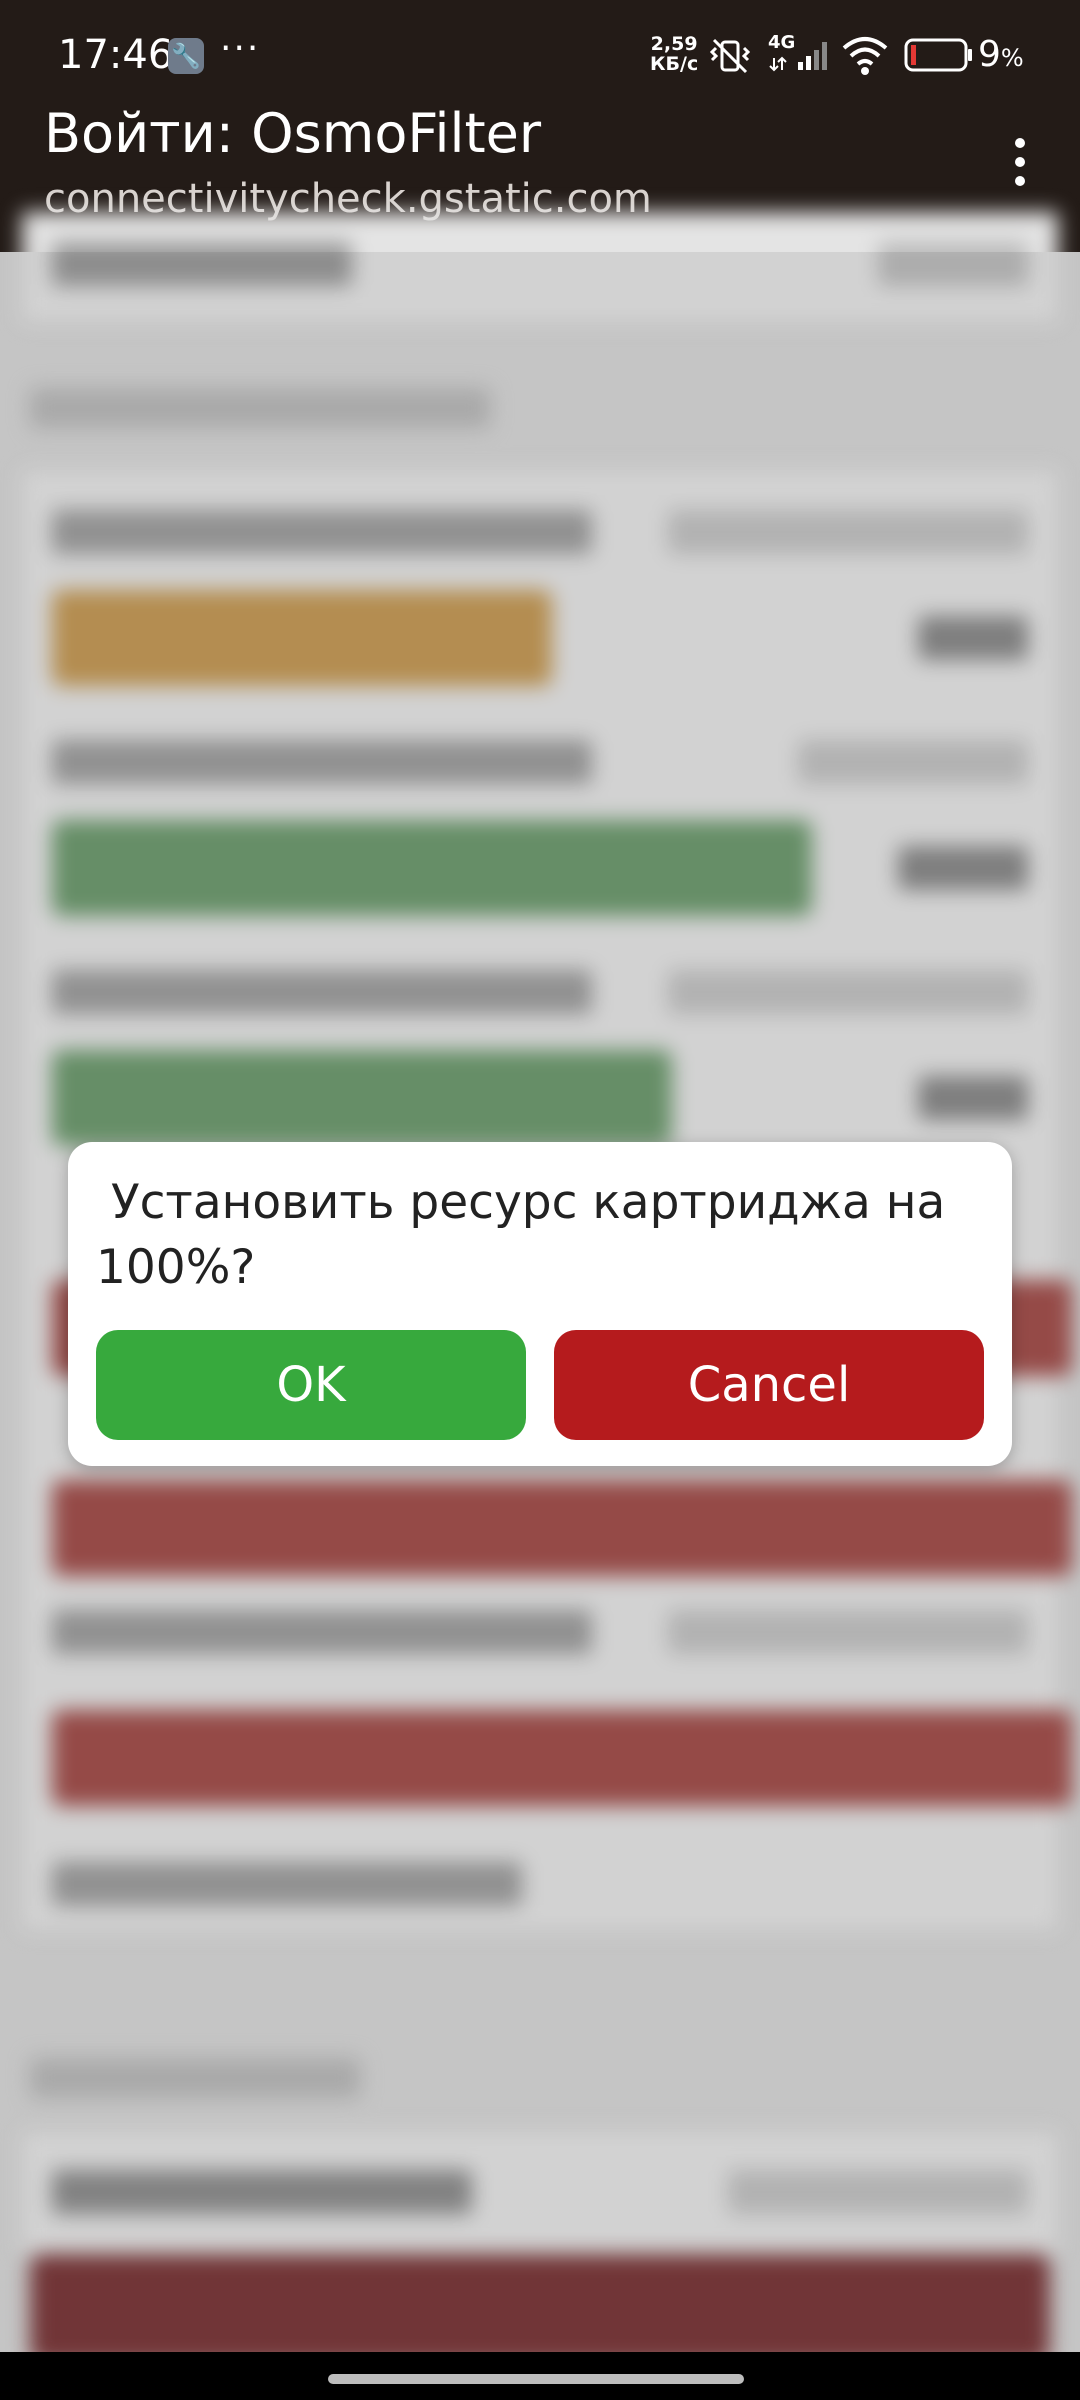 Image resolution: width=1080 pixels, height=2400 pixels. Describe the element at coordinates (116, 55) in the screenshot. I see `status-time: 17:46` at that location.